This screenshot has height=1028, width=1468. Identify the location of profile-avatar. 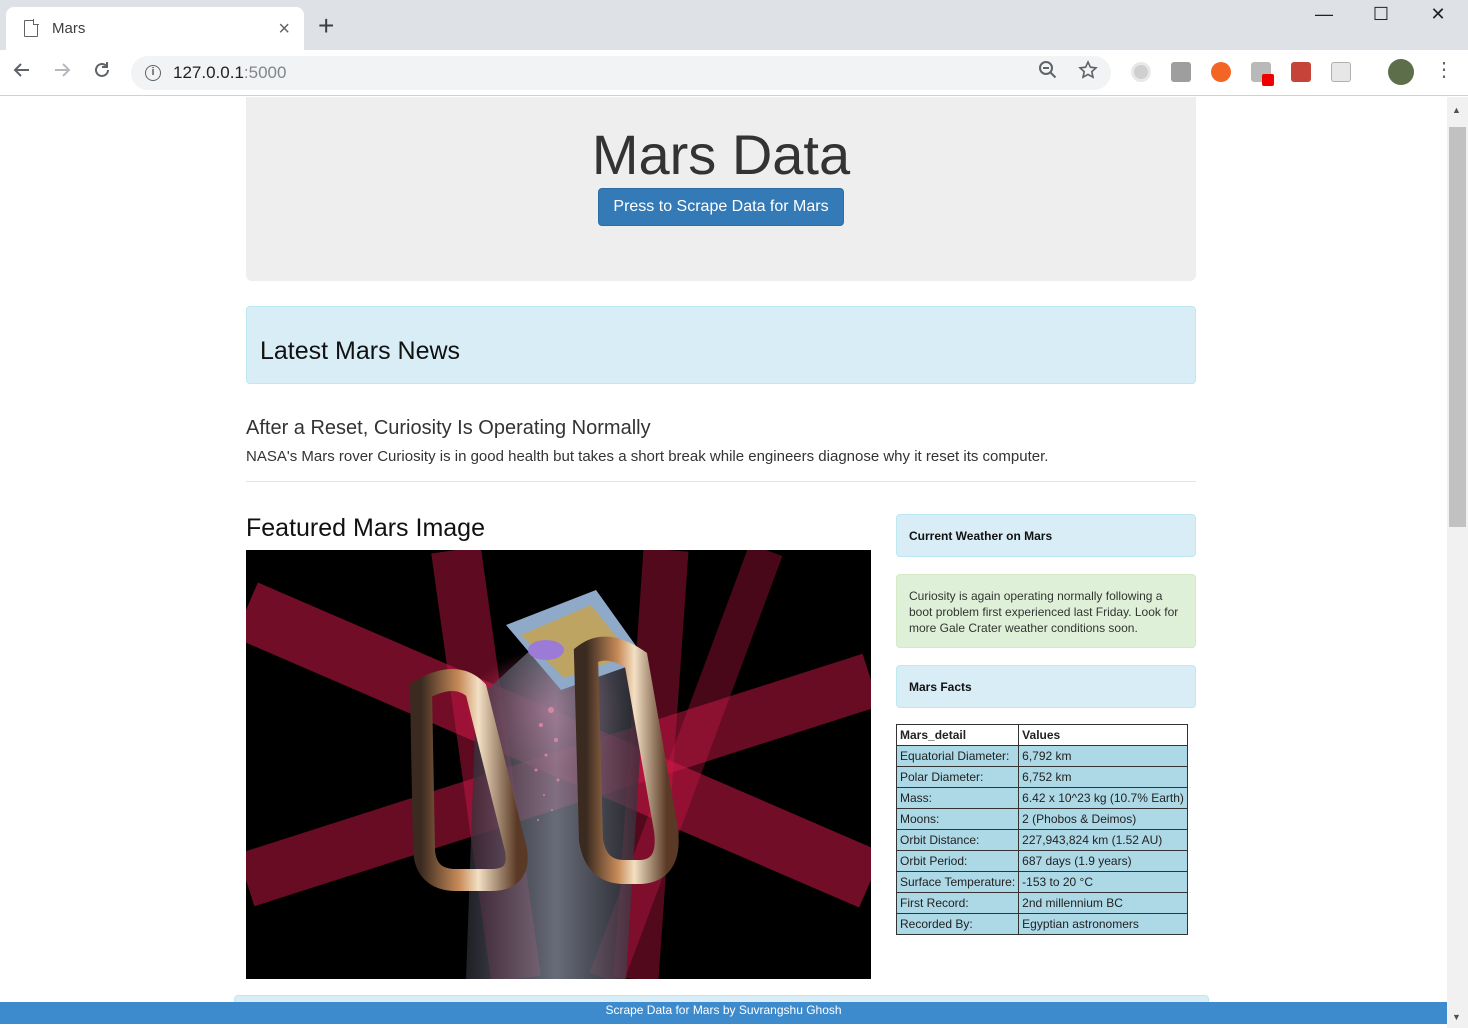
(1401, 72).